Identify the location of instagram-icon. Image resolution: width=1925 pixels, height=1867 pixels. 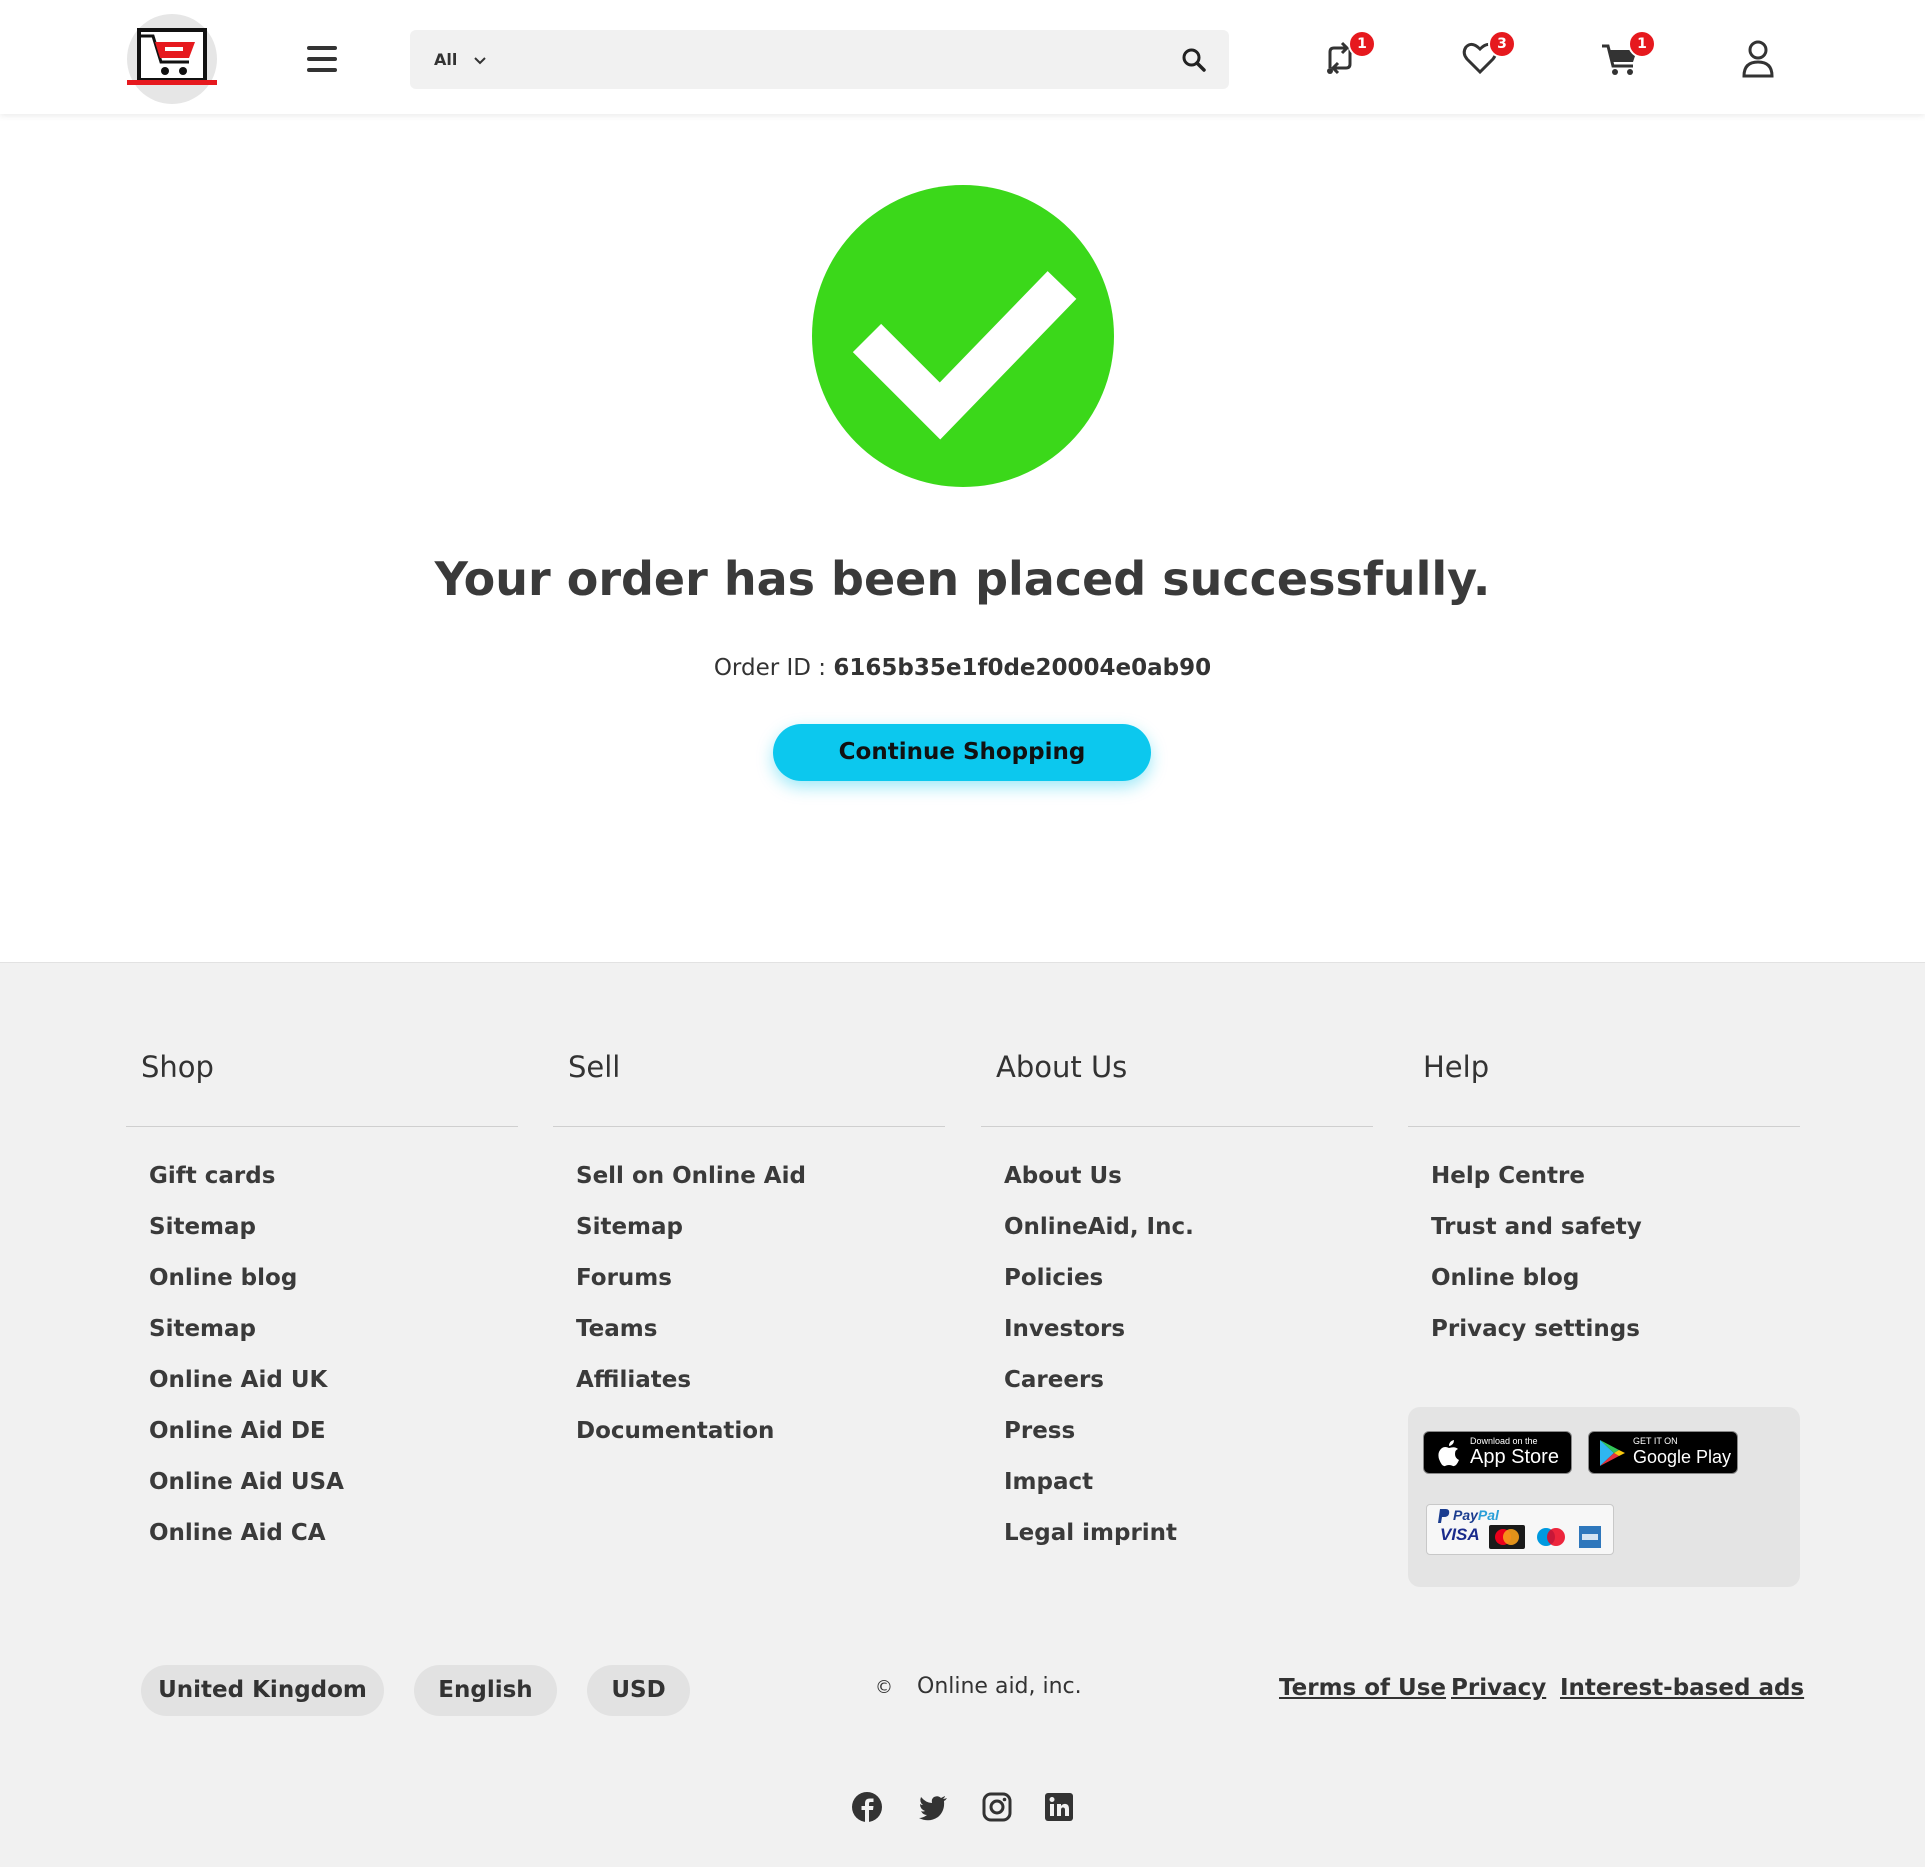
(997, 1807).